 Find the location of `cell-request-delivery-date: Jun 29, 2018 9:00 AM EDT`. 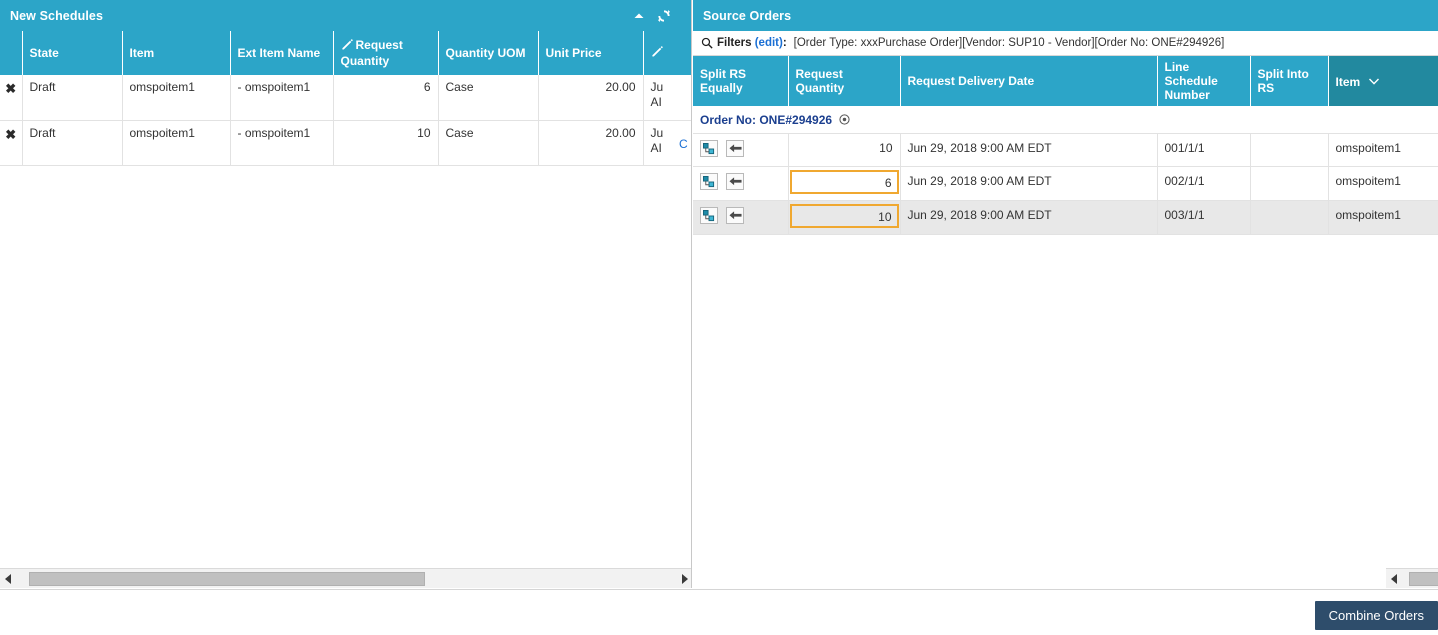

cell-request-delivery-date: Jun 29, 2018 9:00 AM EDT is located at coordinates (1029, 183).